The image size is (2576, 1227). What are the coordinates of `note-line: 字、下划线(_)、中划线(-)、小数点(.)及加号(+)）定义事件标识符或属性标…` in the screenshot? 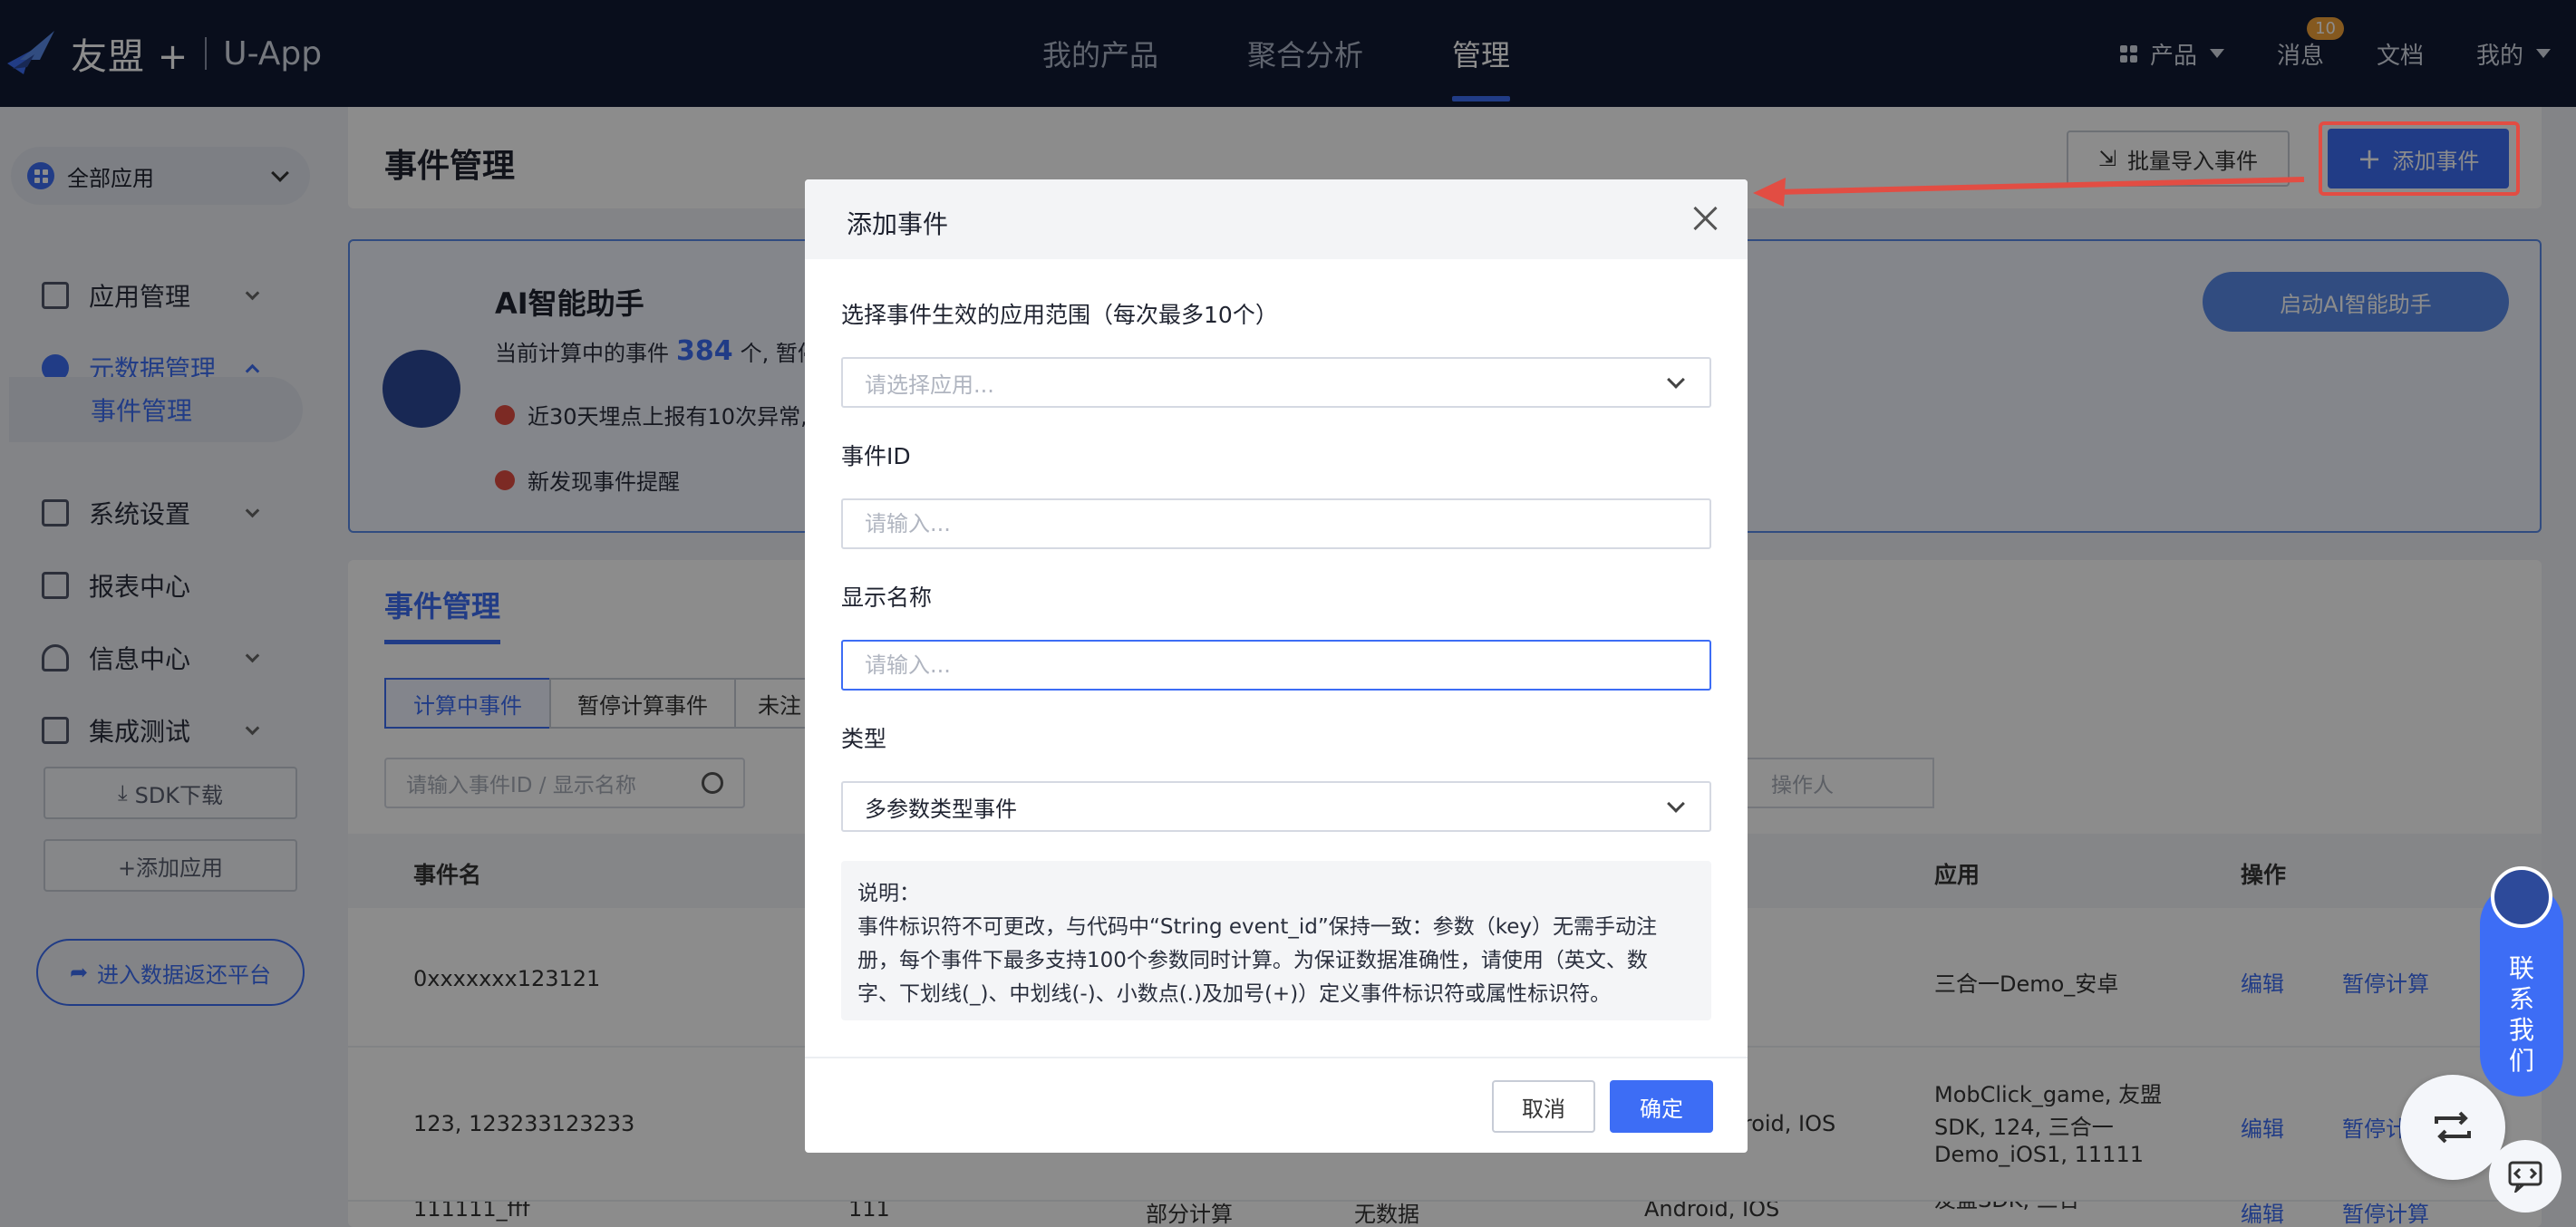 It's located at (1234, 994).